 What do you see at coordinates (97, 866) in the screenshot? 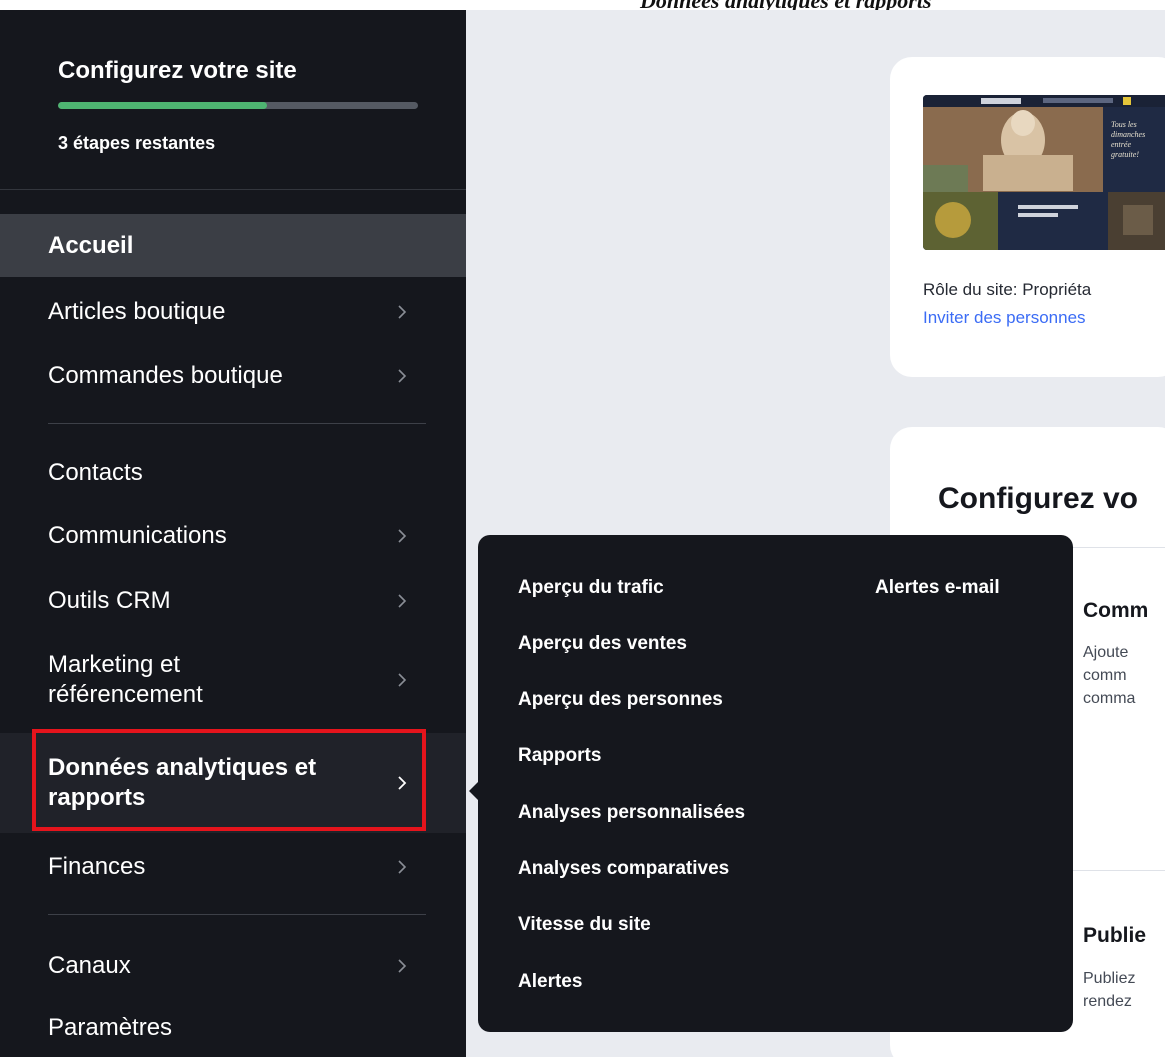
I see `sidebar-item-label: Finances` at bounding box center [97, 866].